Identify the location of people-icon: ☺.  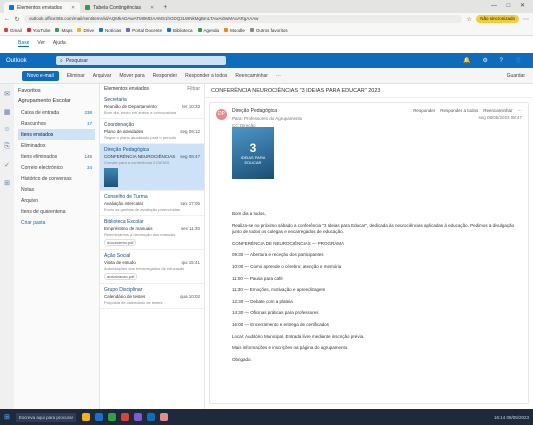
(6, 129).